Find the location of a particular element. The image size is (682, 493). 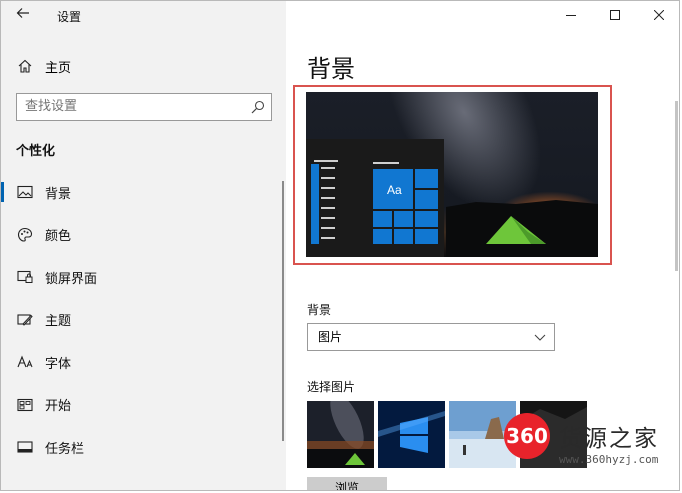

search-icon is located at coordinates (258, 107).